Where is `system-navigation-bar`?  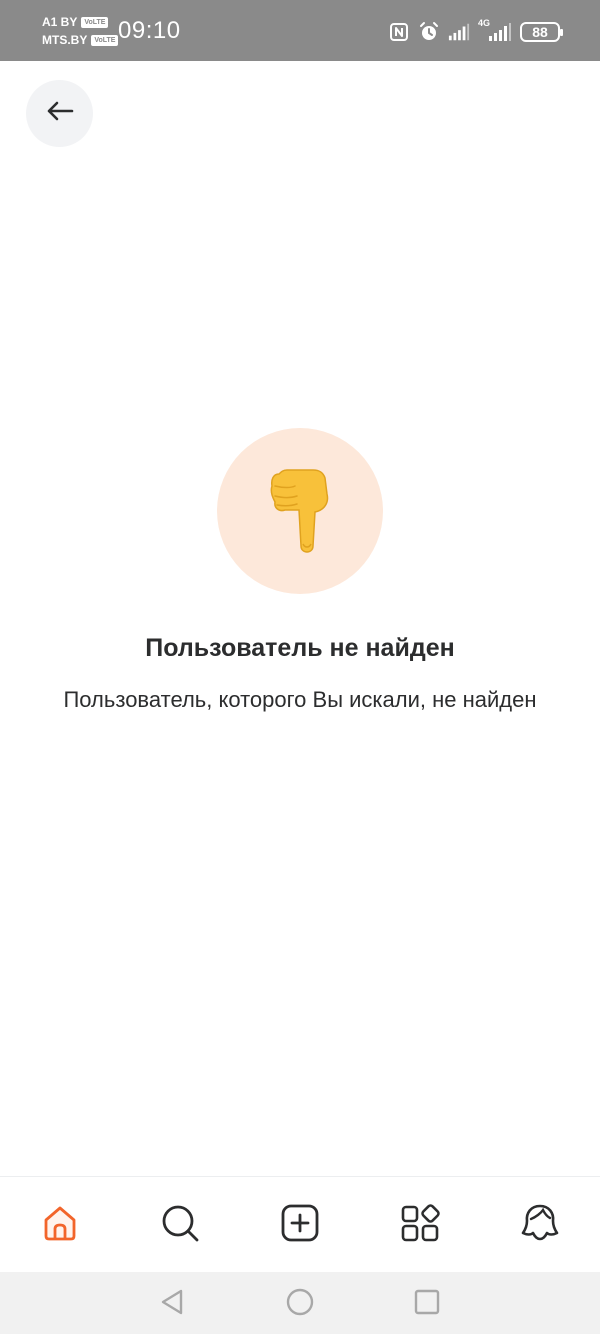
system-navigation-bar is located at coordinates (300, 1303).